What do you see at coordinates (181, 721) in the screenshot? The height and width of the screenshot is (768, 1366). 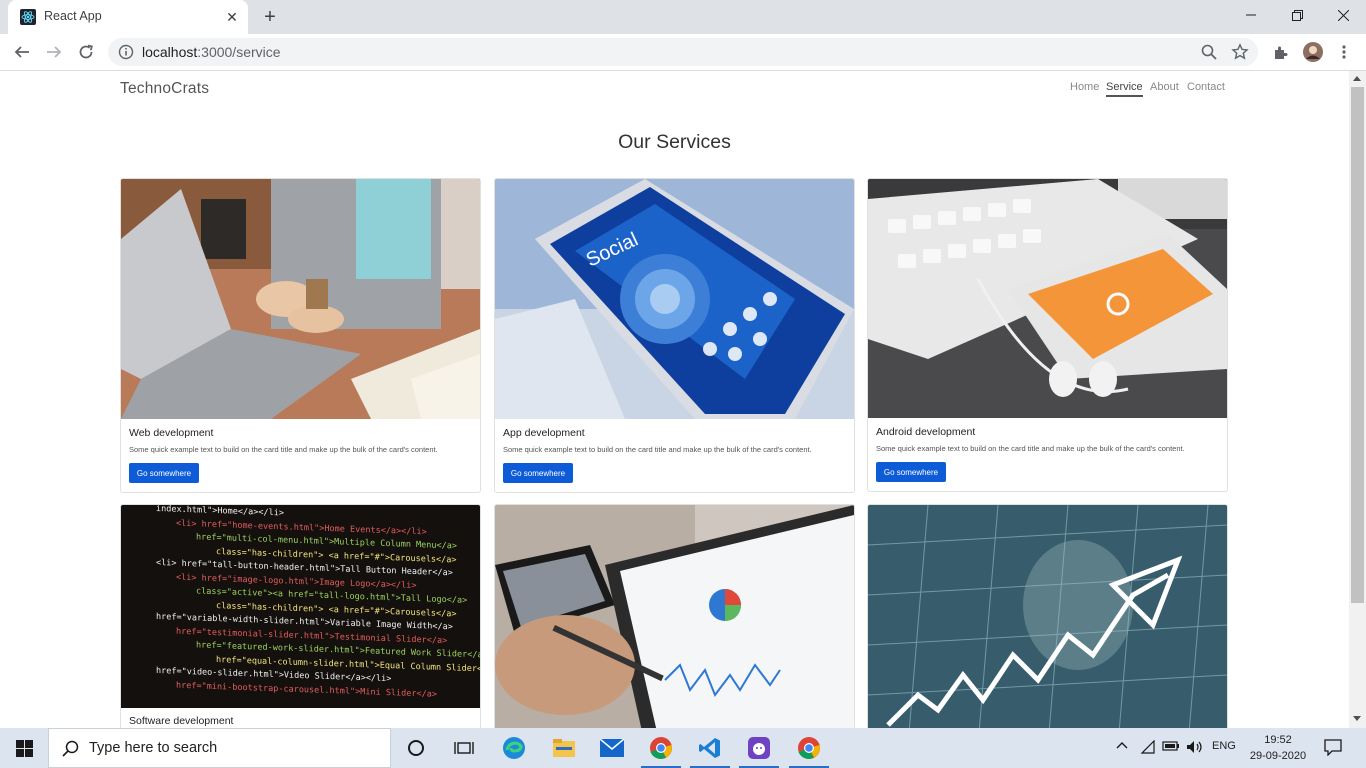 I see `card-title: Software development` at bounding box center [181, 721].